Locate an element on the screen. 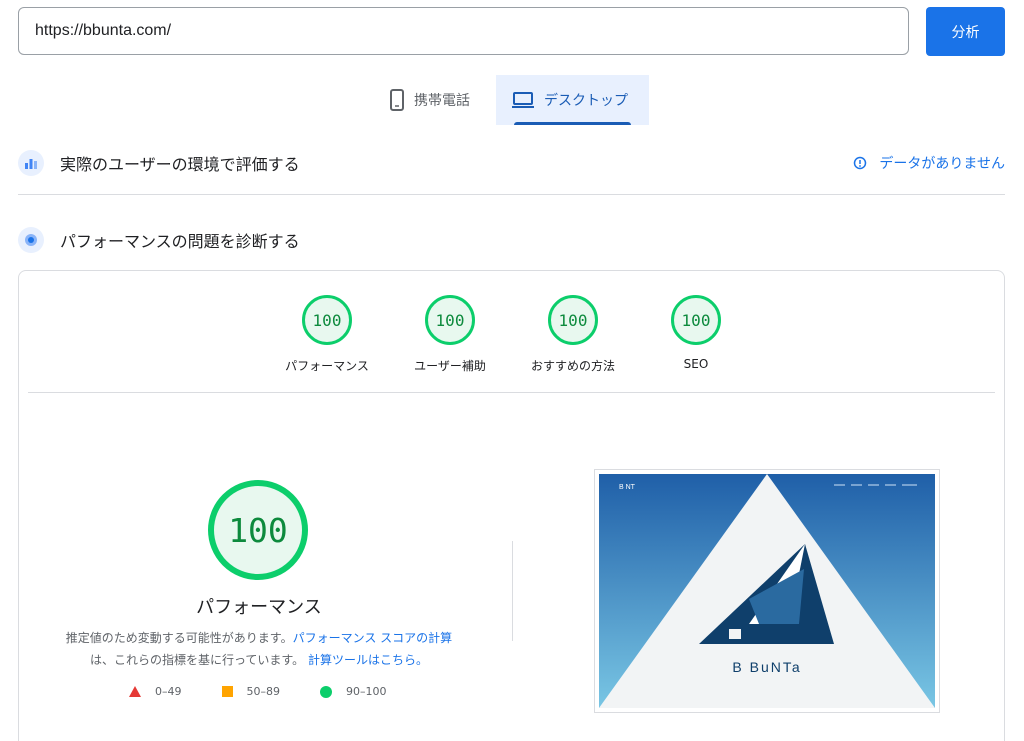 This screenshot has width=1024, height=741. legend-range: 50–89 is located at coordinates (263, 691).